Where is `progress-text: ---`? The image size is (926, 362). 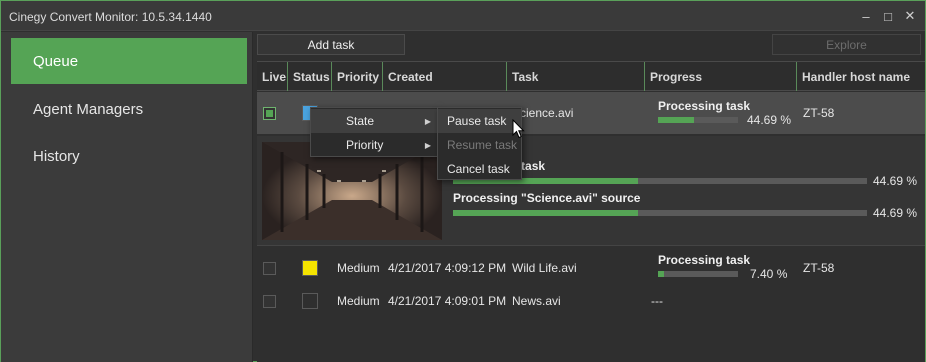
progress-text: --- is located at coordinates (657, 301).